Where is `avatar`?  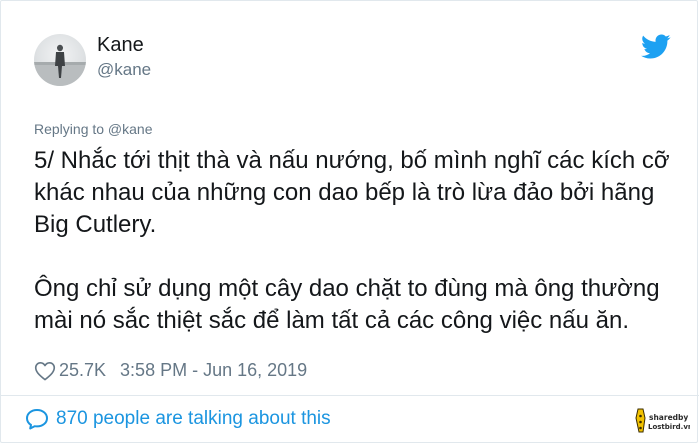 avatar is located at coordinates (60, 60).